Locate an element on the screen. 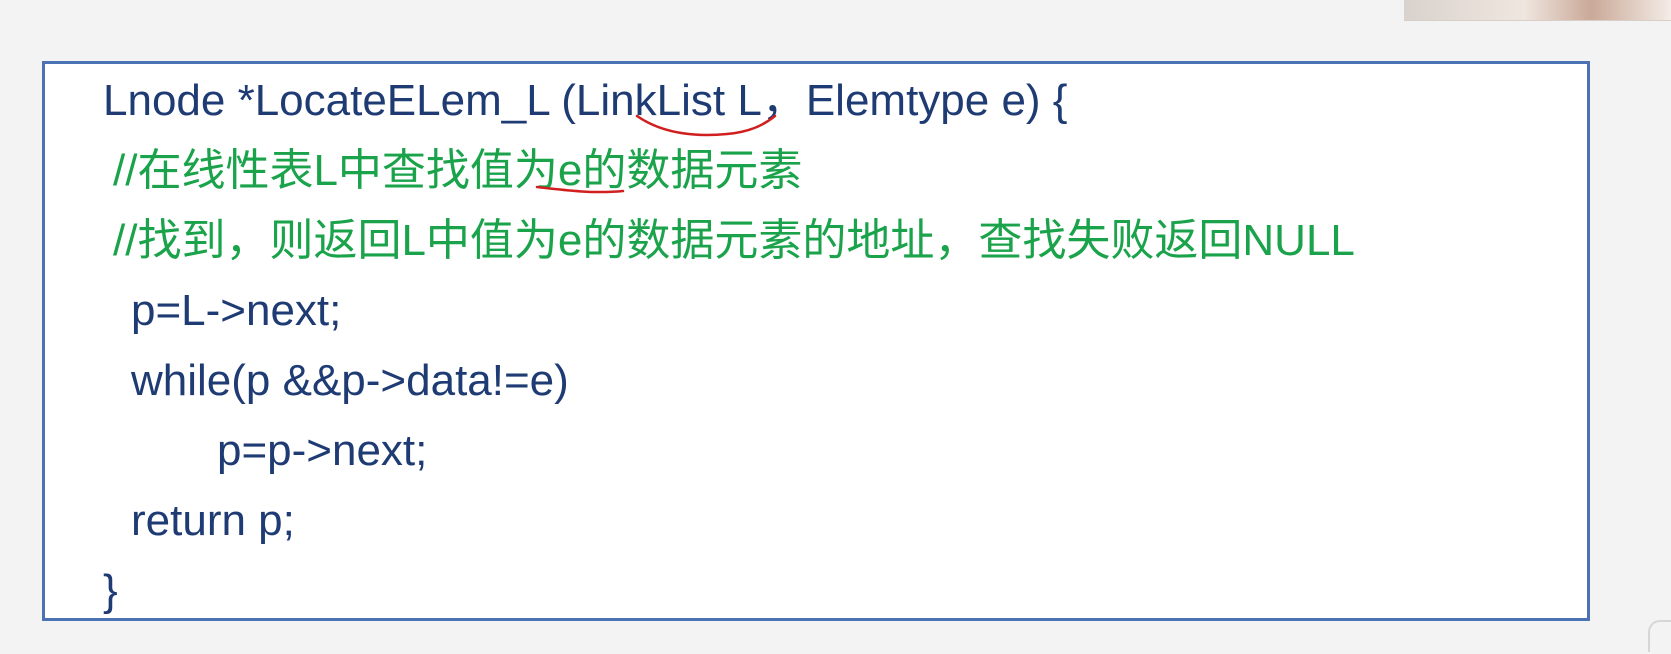 This screenshot has width=1671, height=654. code-line-while: while(p &&p->data!=e) is located at coordinates (350, 380).